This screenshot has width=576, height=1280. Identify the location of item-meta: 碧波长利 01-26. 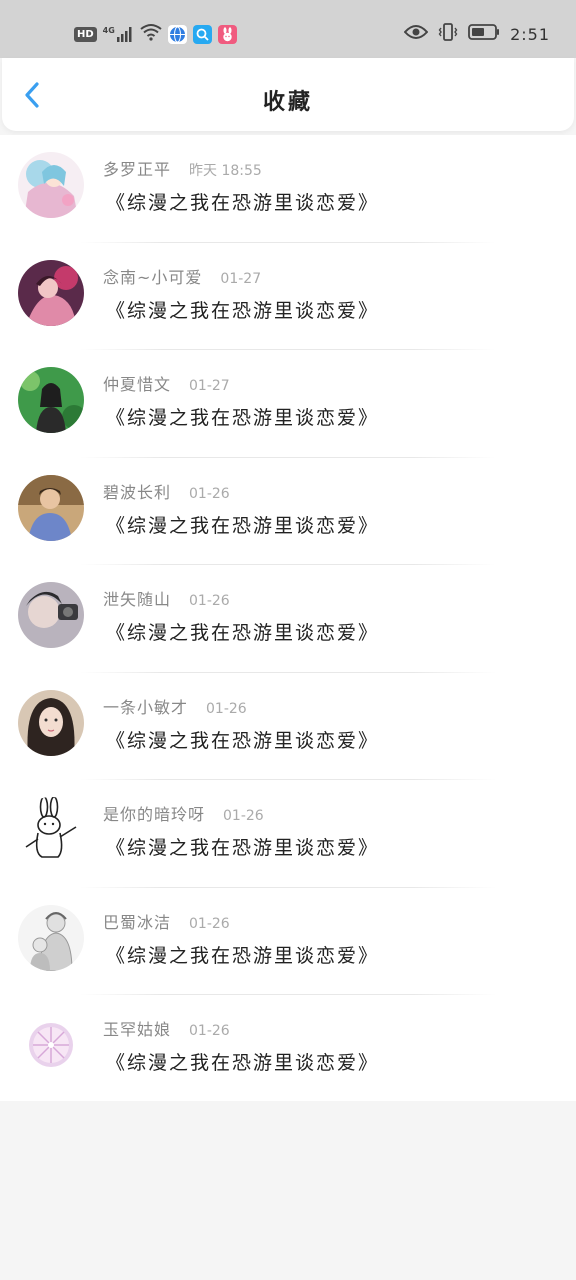
(166, 491).